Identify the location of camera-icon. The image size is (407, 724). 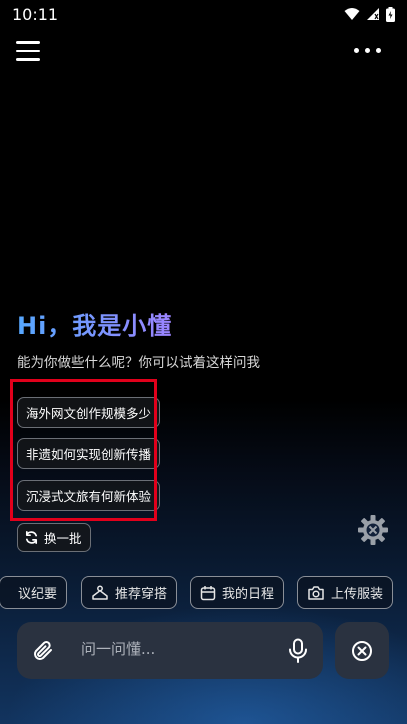
(316, 592).